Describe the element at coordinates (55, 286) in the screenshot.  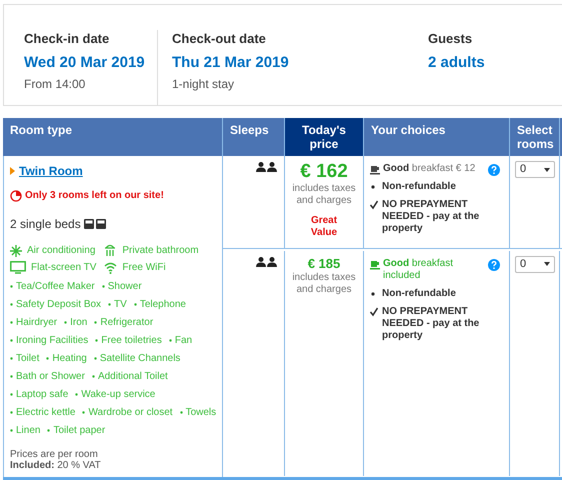
I see `amenity-item: Tea/Coffee Maker` at that location.